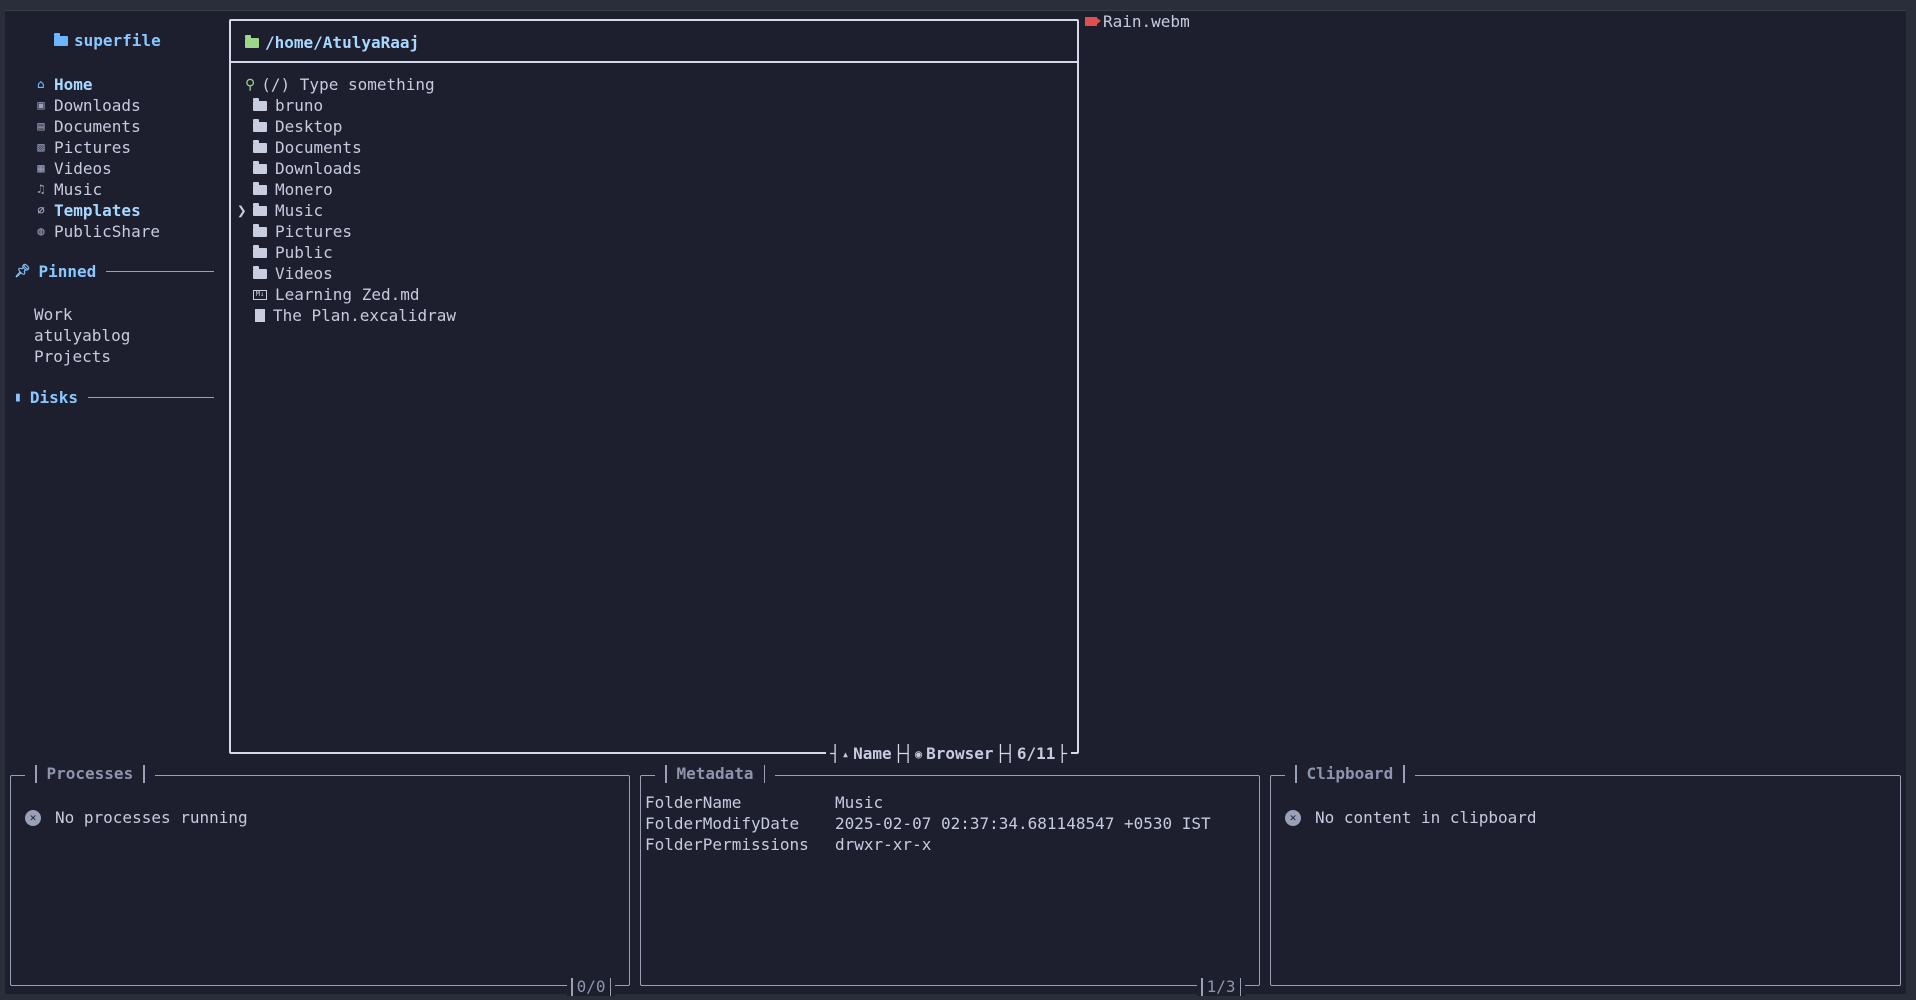 This screenshot has width=1916, height=1000. What do you see at coordinates (97, 210) in the screenshot?
I see `sidebar-item-templates: ⌀ Templates` at bounding box center [97, 210].